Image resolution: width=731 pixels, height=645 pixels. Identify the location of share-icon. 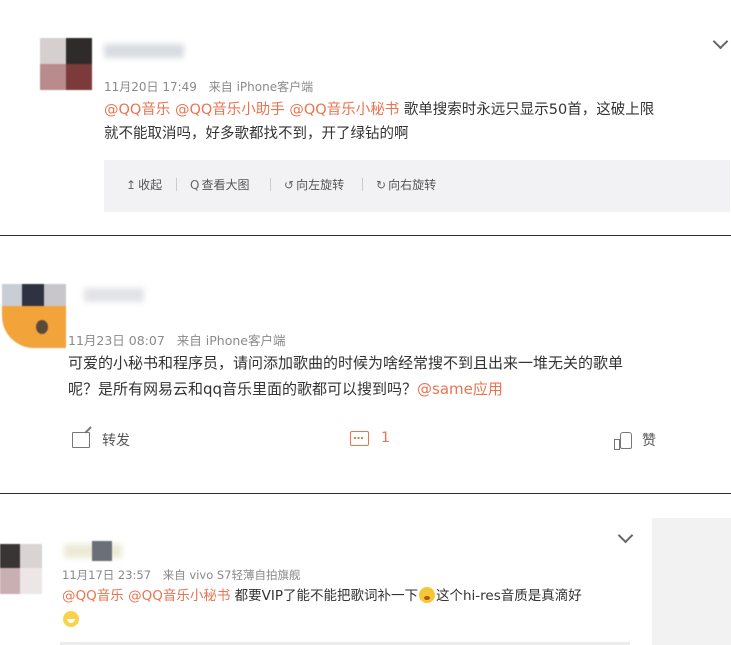
(81, 440).